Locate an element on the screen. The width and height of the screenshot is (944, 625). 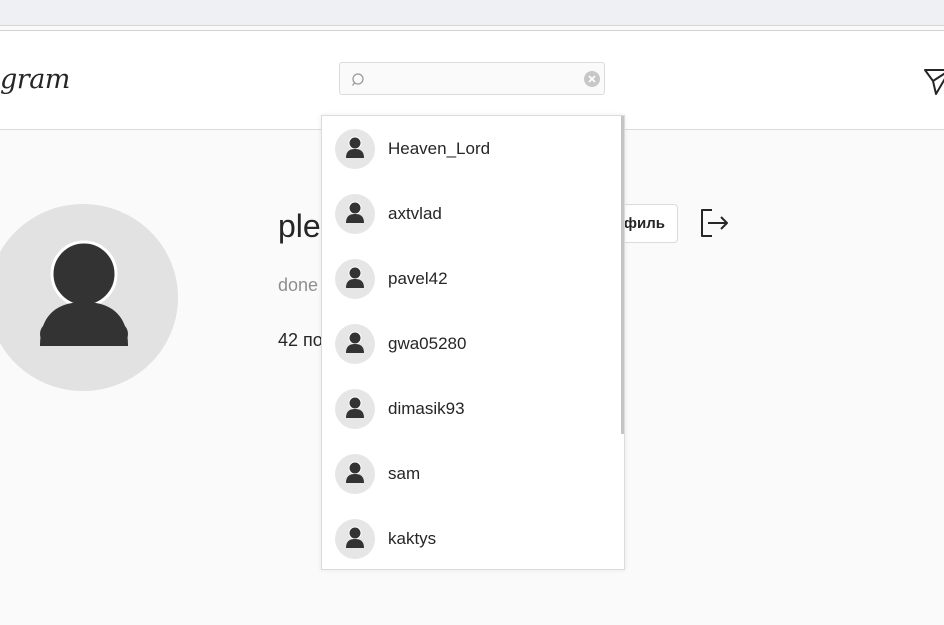
search-result-item: sam is located at coordinates (471, 473).